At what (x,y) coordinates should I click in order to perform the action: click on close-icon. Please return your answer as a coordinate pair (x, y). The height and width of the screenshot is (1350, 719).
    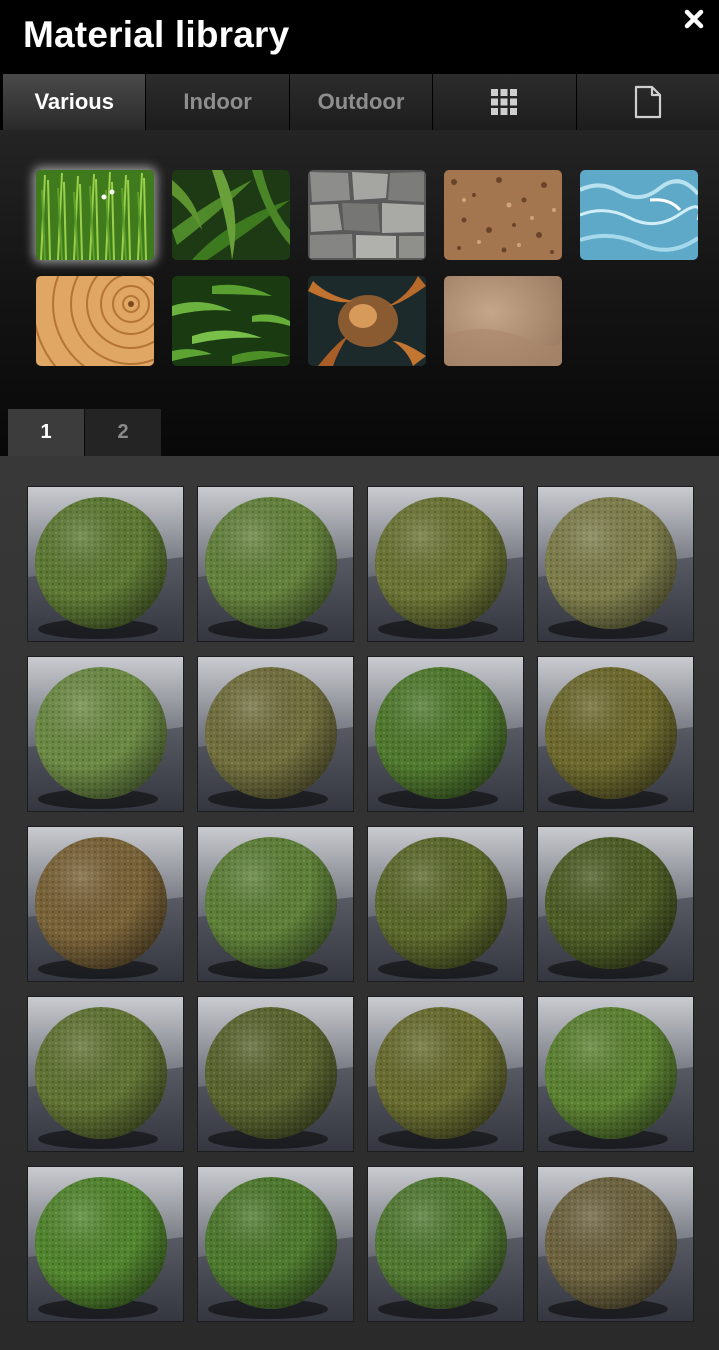
    Looking at the image, I should click on (694, 19).